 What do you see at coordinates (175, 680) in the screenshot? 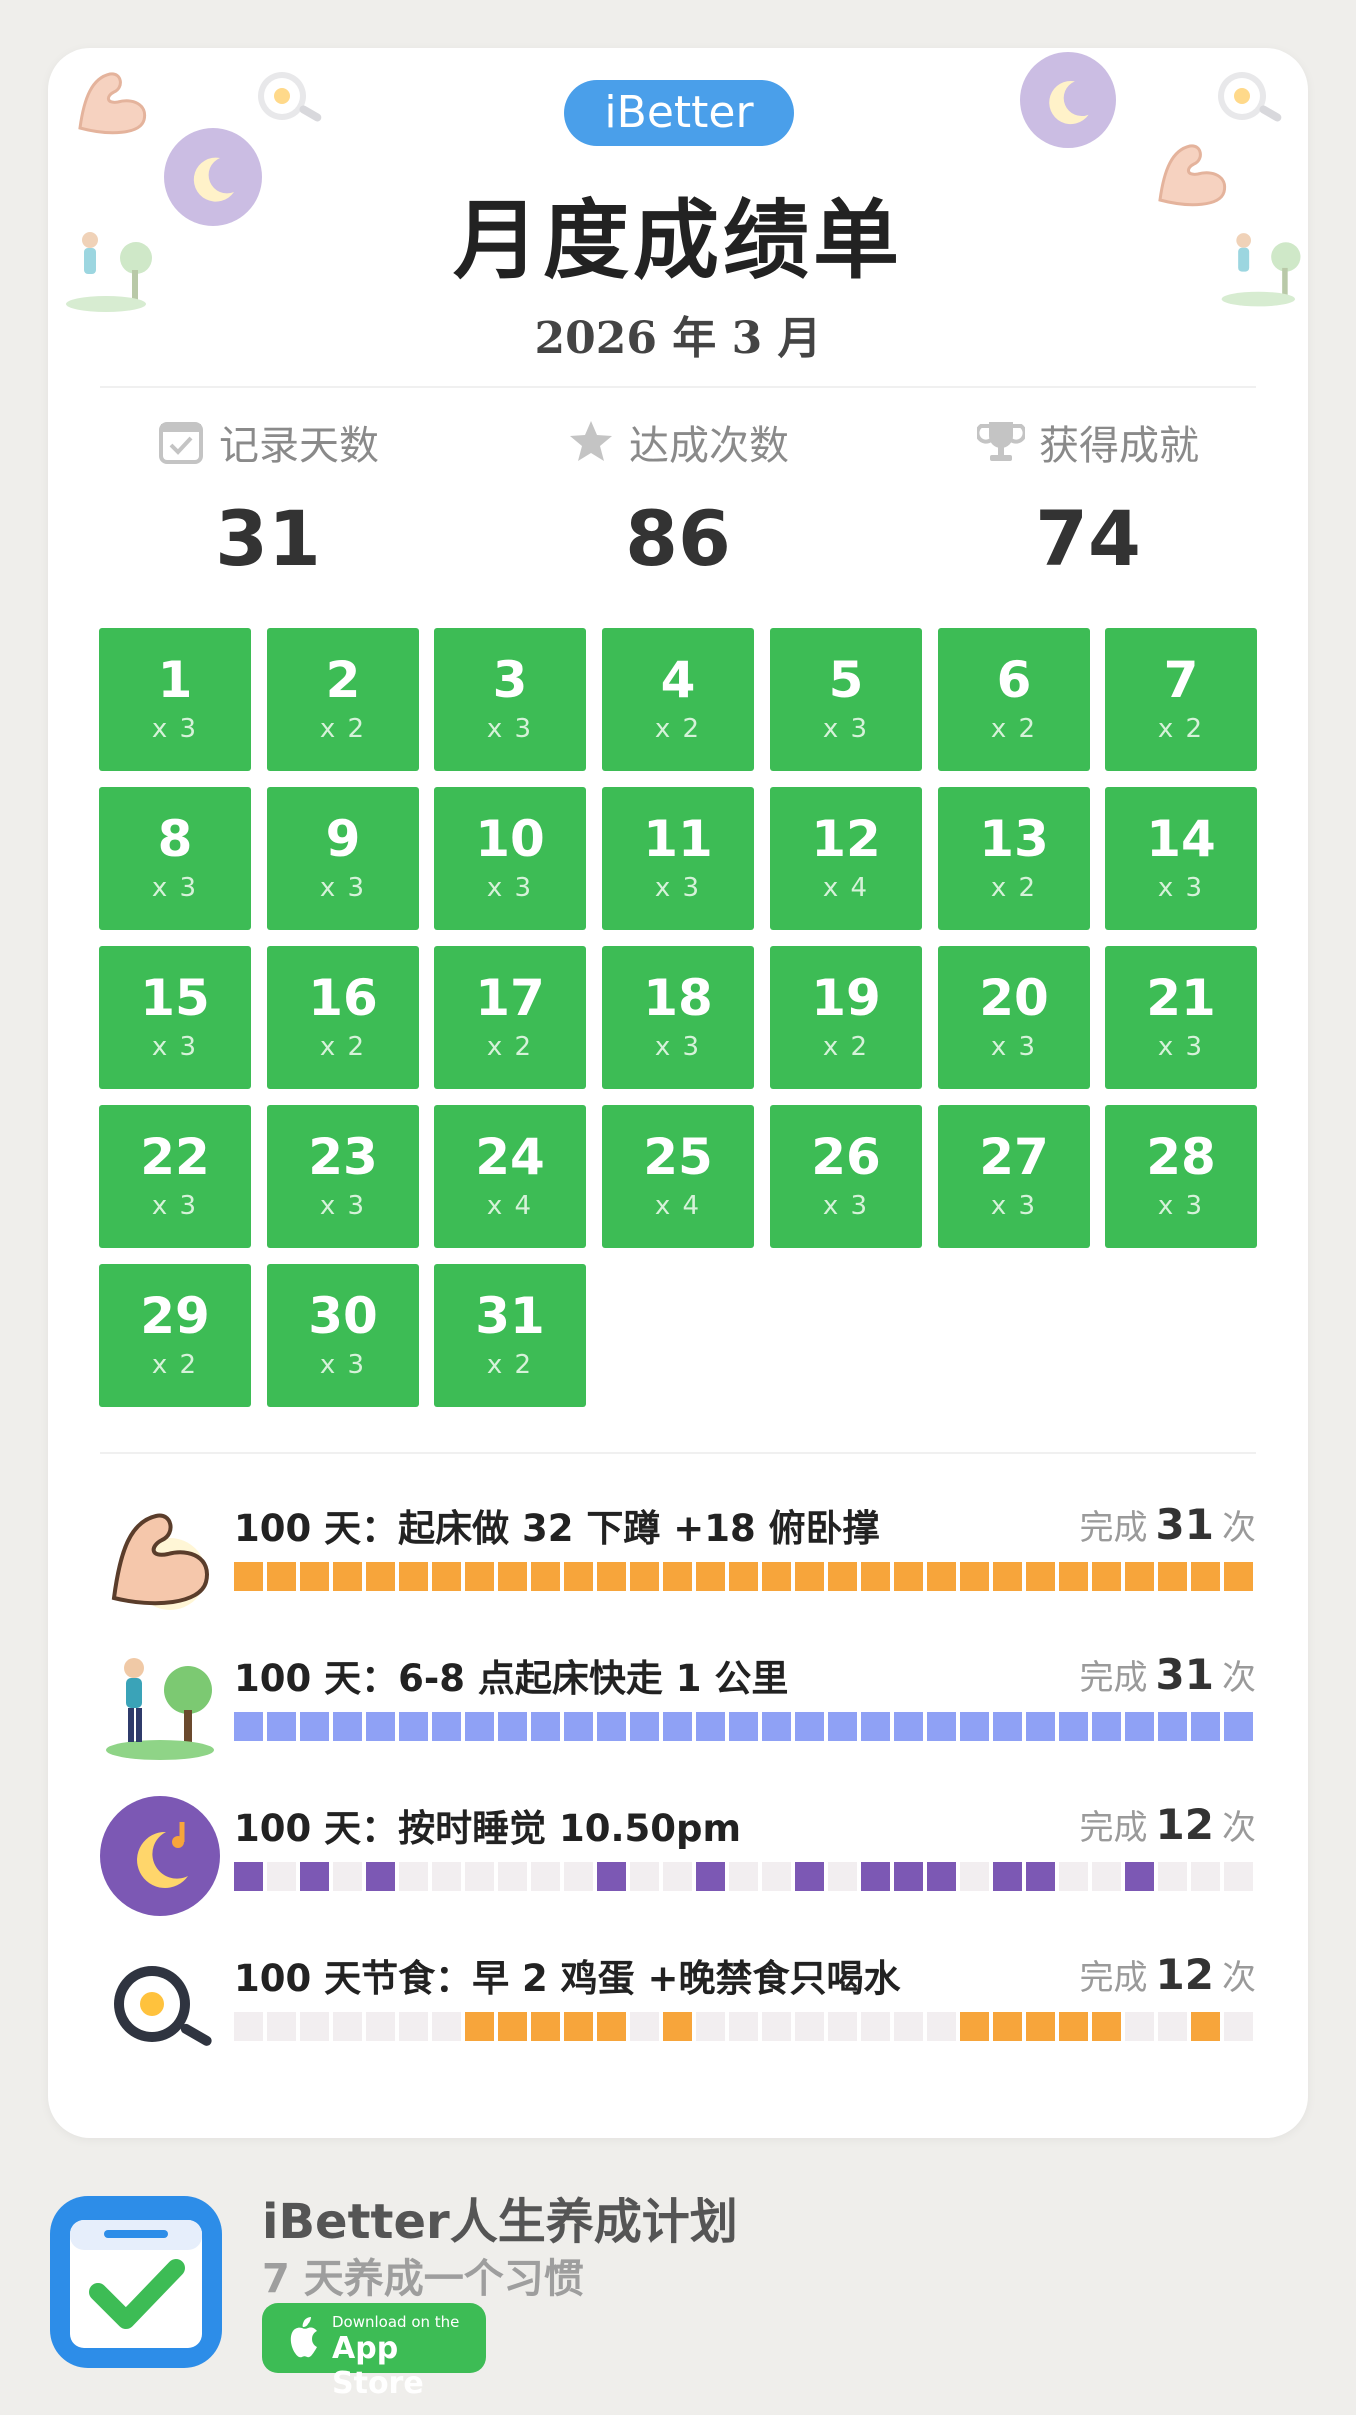
I see `day-number: 1` at bounding box center [175, 680].